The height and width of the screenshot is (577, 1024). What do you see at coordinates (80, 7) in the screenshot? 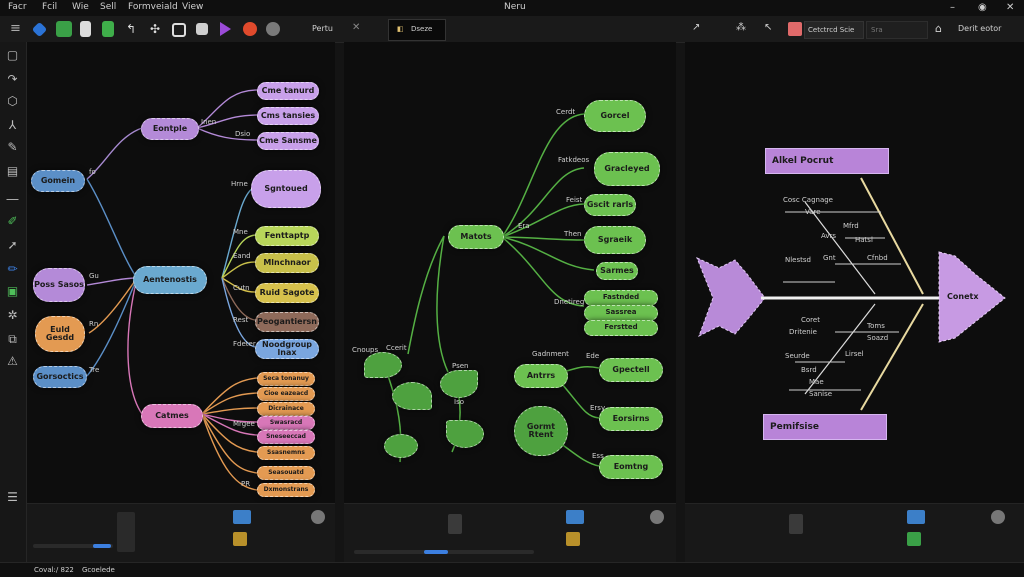
I see `menu-item-view1: Wie` at bounding box center [80, 7].